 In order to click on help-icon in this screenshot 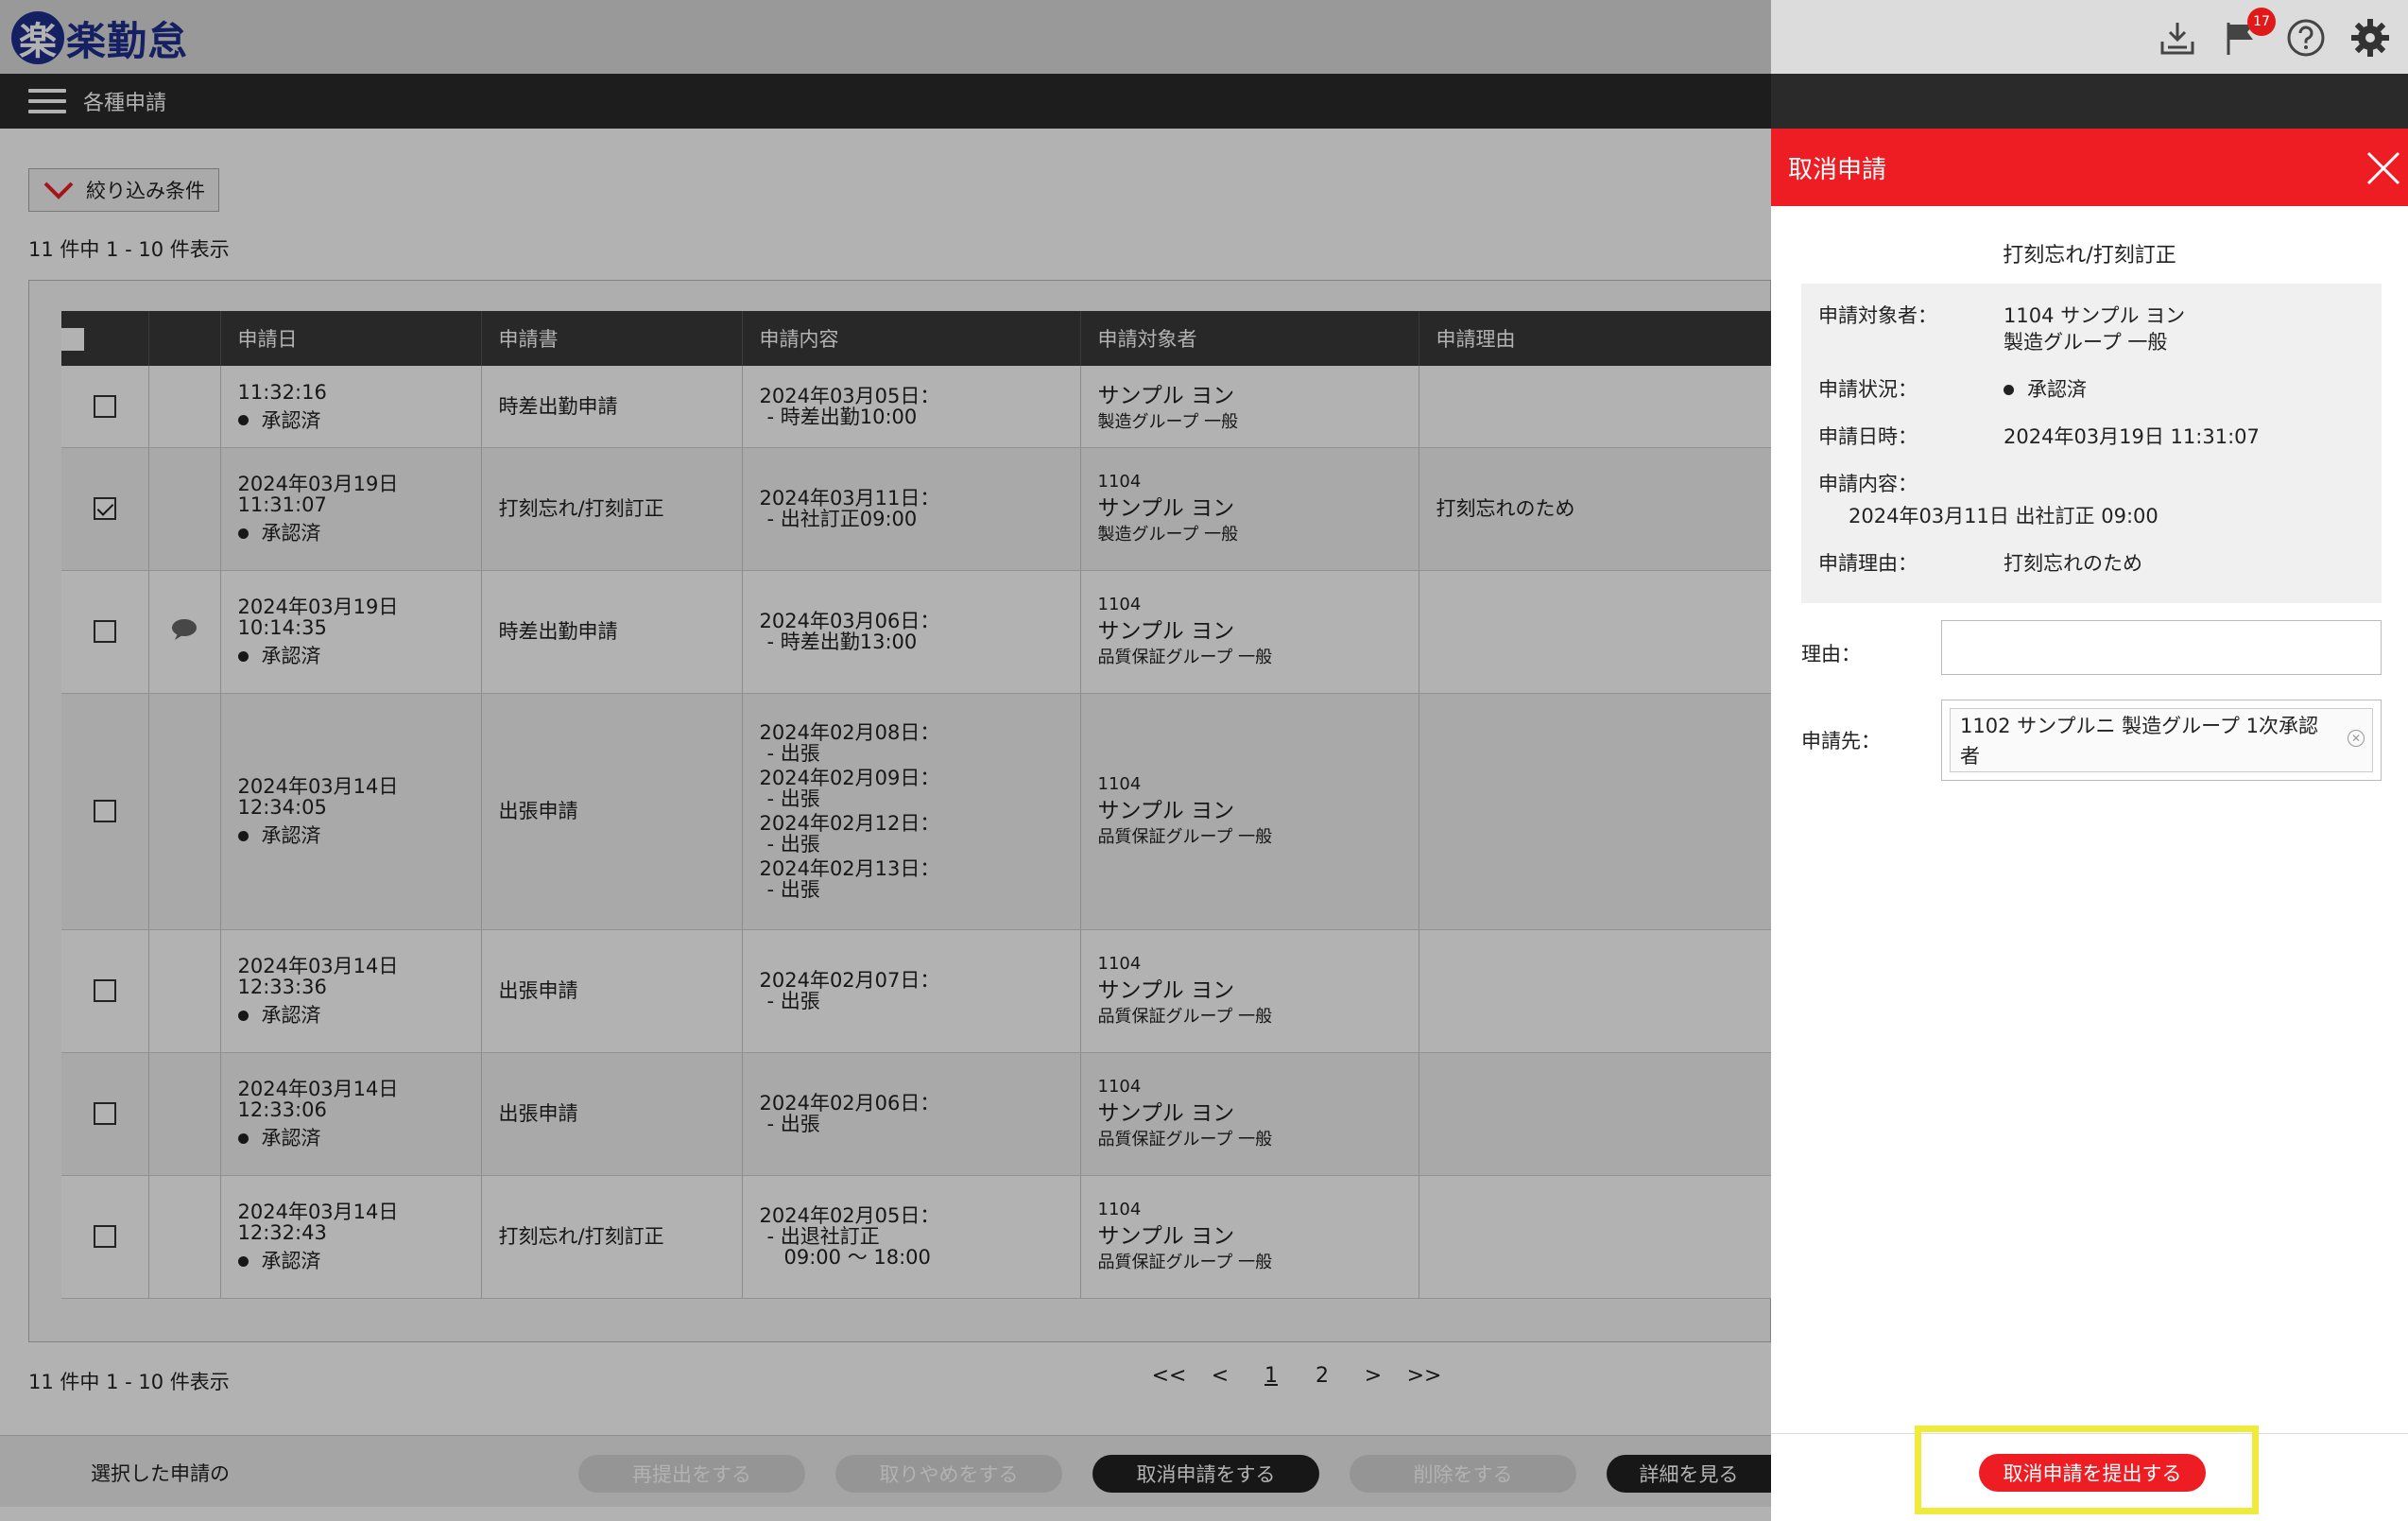, I will do `click(2306, 38)`.